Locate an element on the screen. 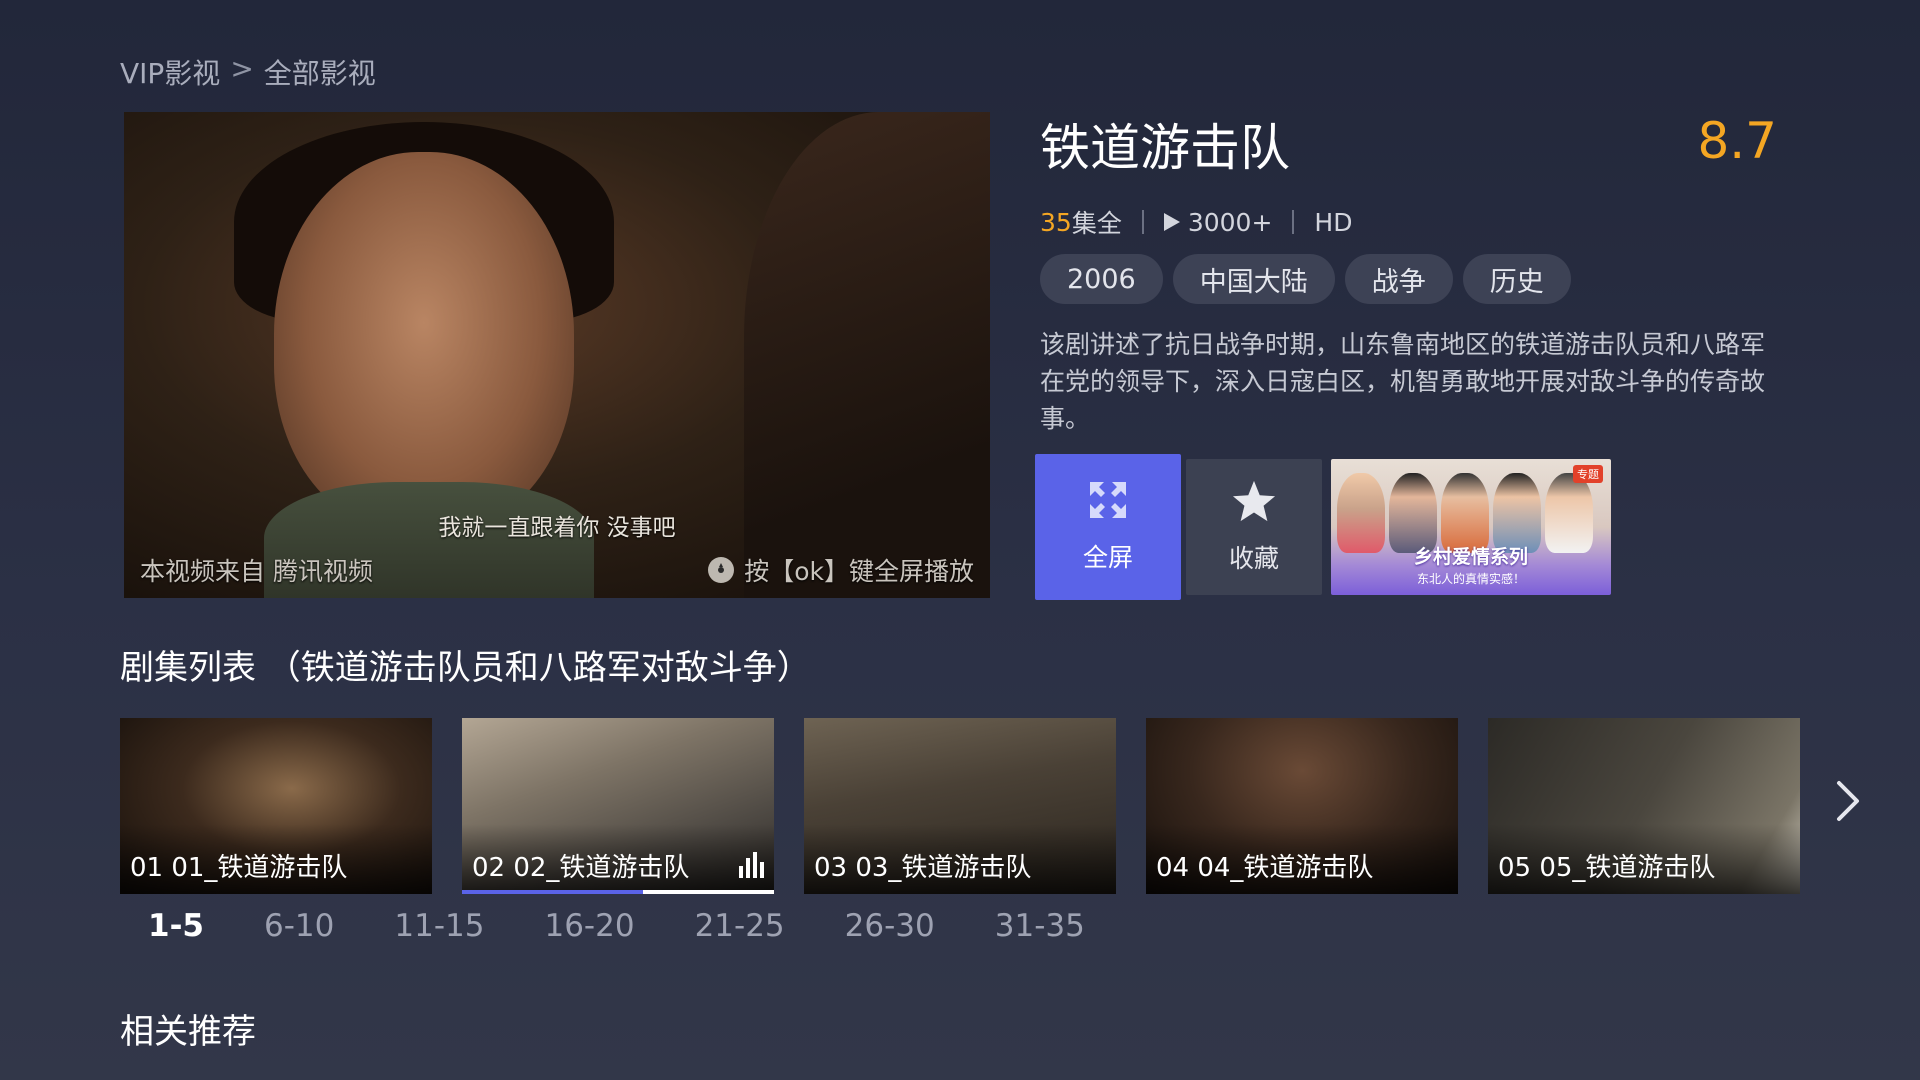 This screenshot has height=1080, width=1920. remote-ok-icon is located at coordinates (721, 570).